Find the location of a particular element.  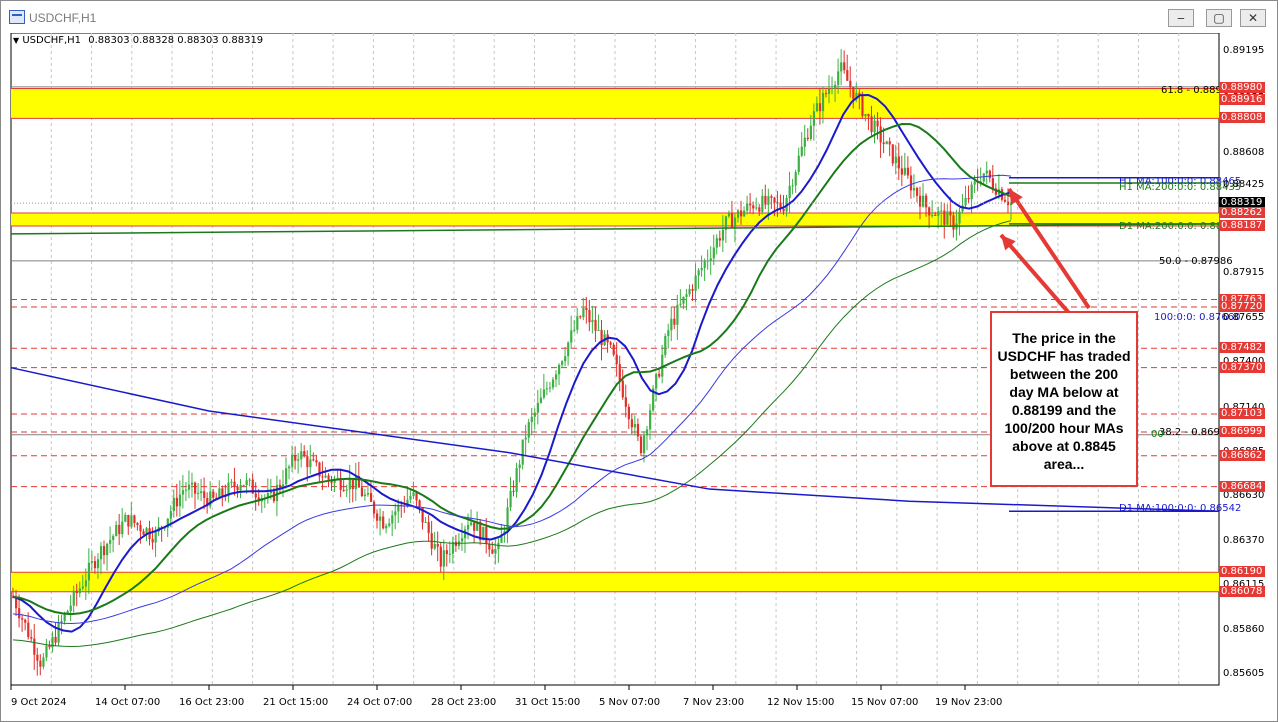

ohlc-values: 0.88303 0.88328 0.88303 0.88319 is located at coordinates (176, 40).